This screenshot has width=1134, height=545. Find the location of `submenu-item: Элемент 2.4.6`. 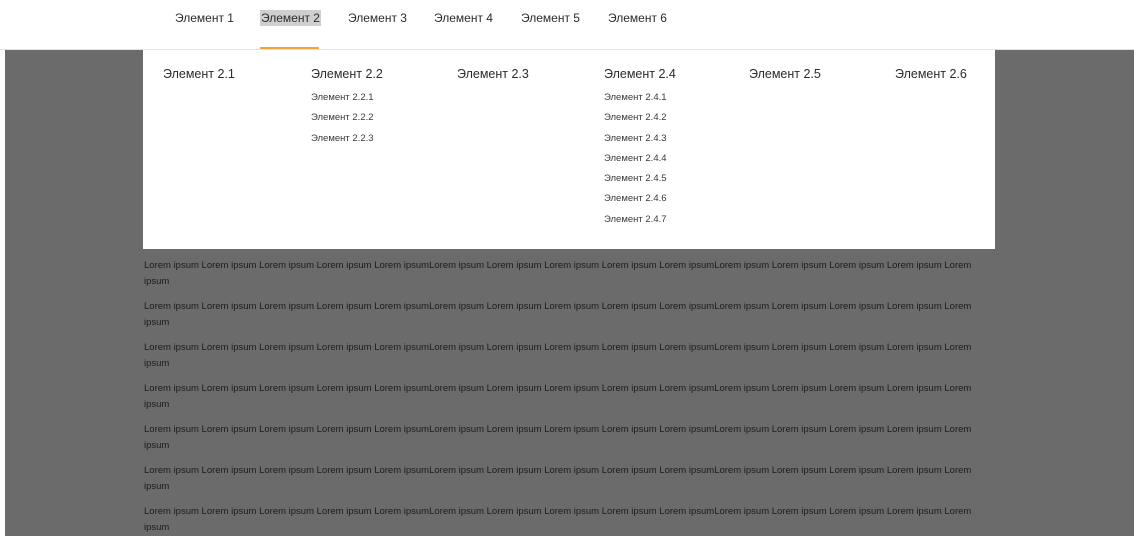

submenu-item: Элемент 2.4.6 is located at coordinates (640, 203).